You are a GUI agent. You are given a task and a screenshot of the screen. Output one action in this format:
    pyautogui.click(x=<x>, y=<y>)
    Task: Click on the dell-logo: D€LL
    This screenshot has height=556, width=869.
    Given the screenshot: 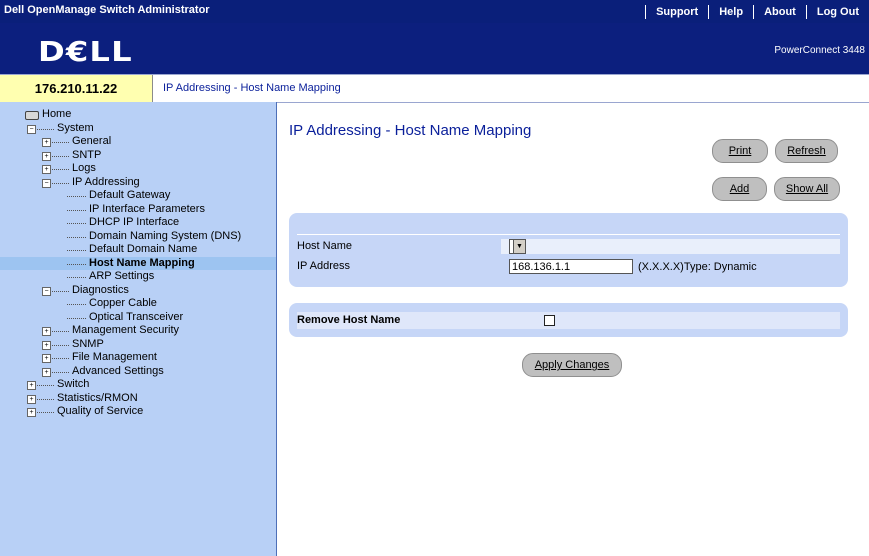 What is the action you would take?
    pyautogui.click(x=85, y=51)
    